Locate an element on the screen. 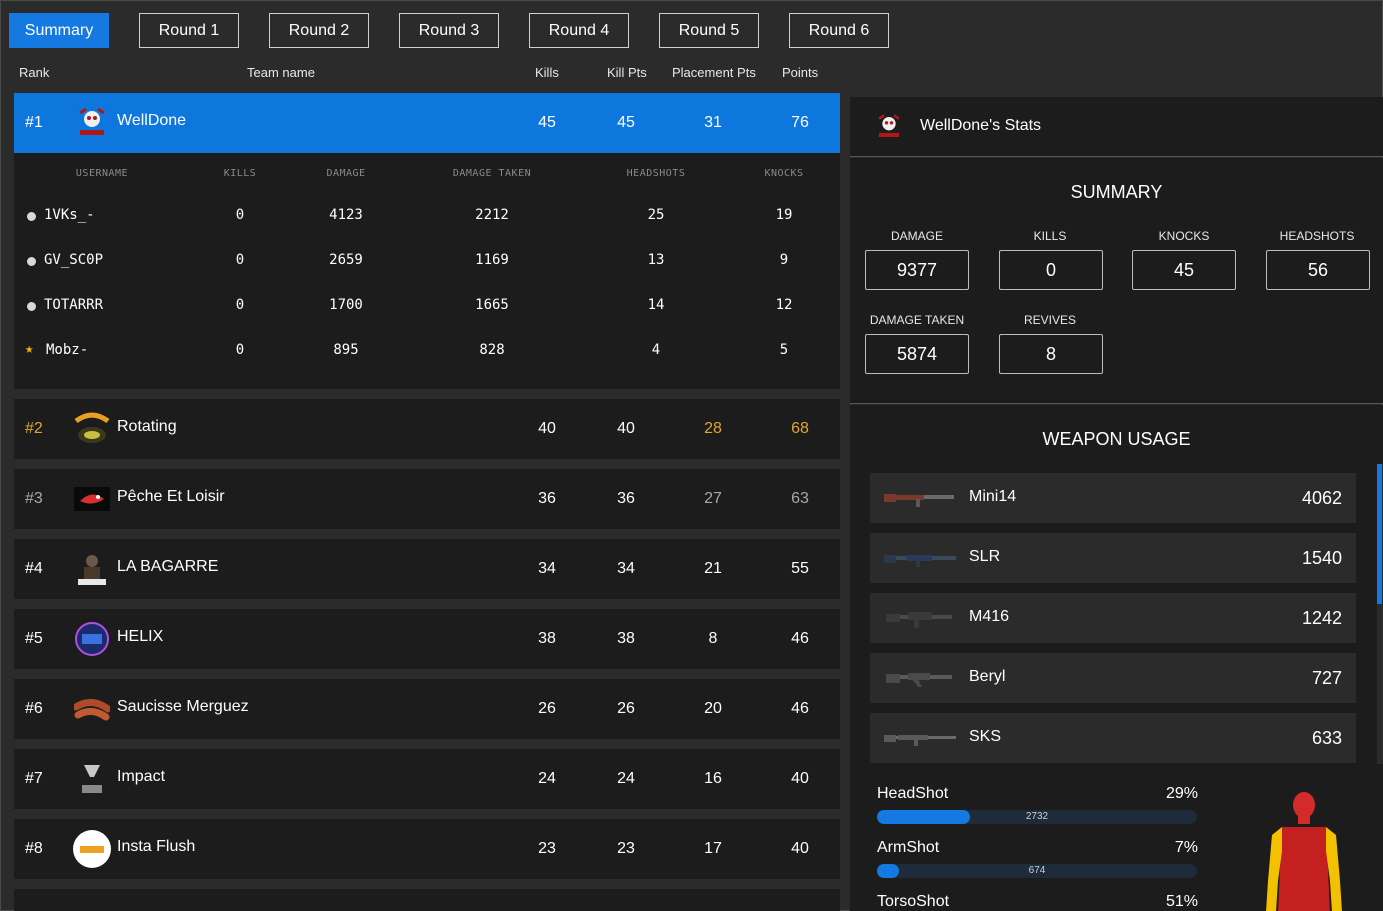  hit-label-arm: ArmShot is located at coordinates (908, 847).